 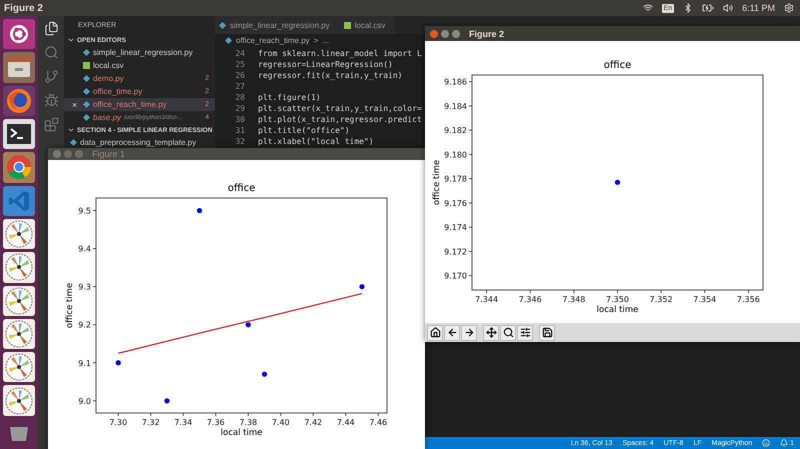 I want to click on tick-label: 9.4, so click(x=84, y=249).